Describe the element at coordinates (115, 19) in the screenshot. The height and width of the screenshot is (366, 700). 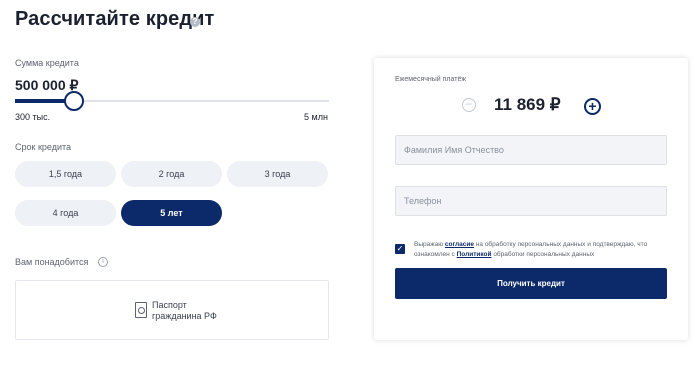
I see `page-title: Рассчитайте кредит` at that location.